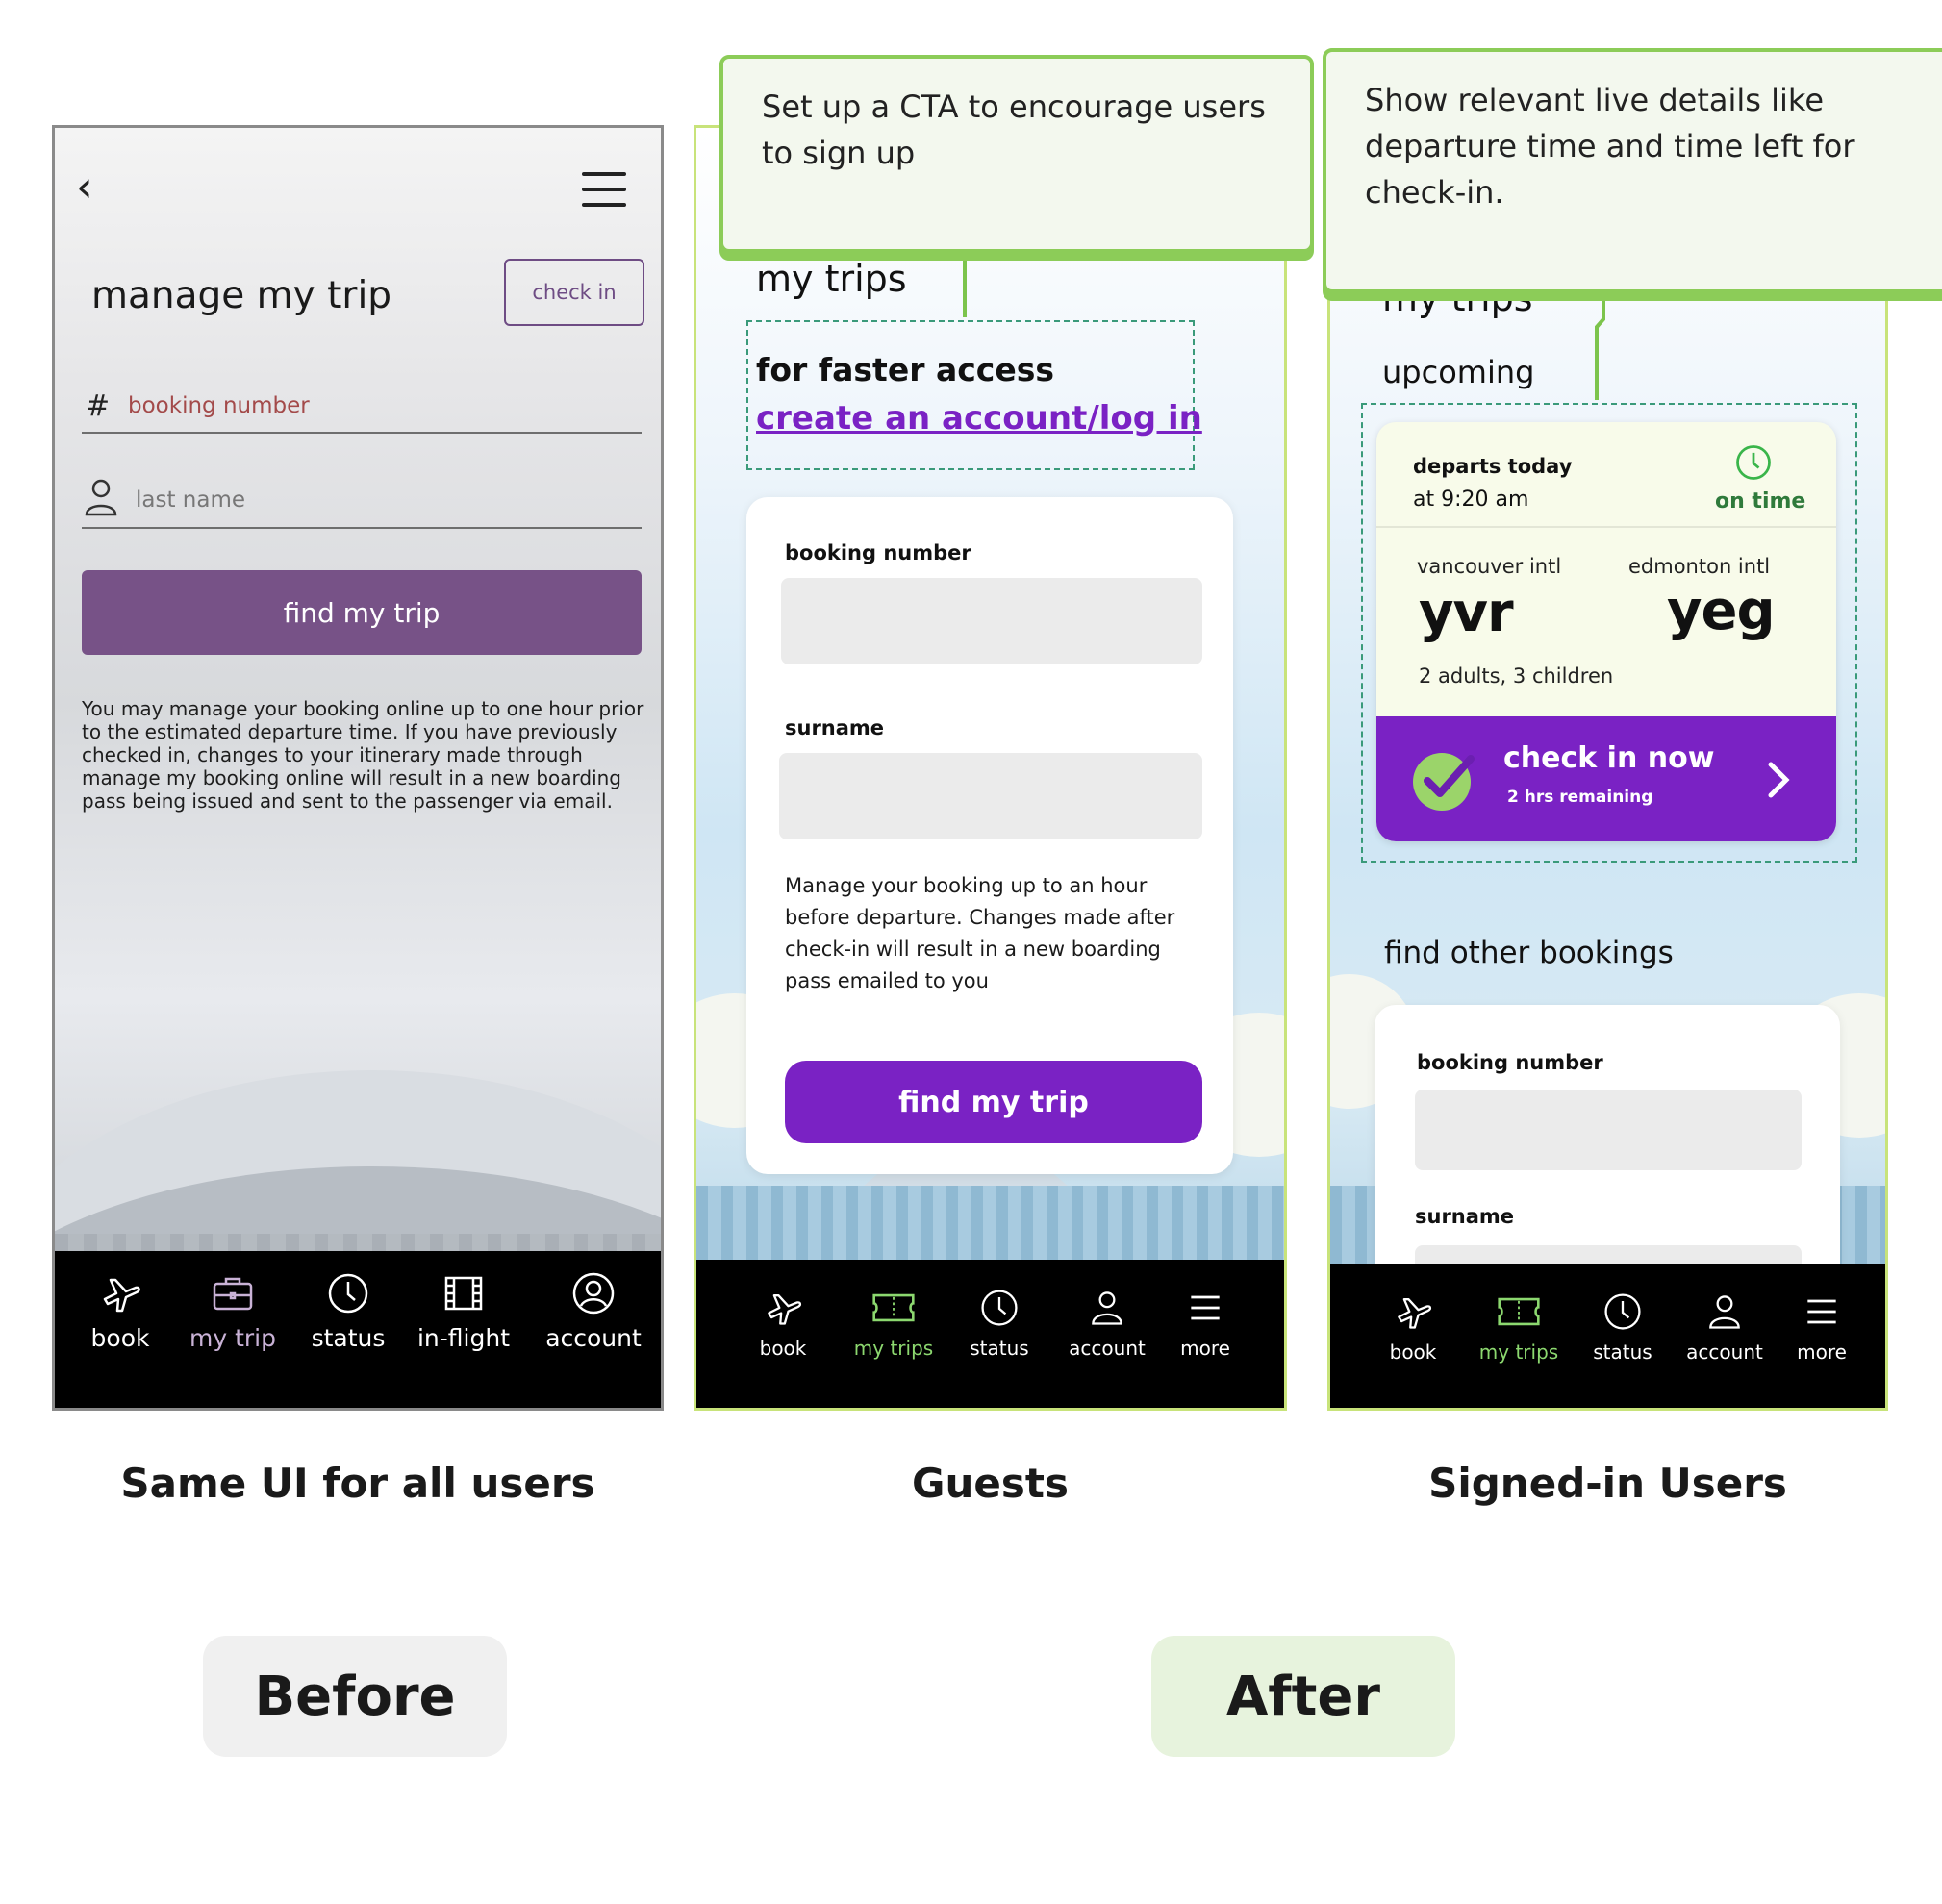 The height and width of the screenshot is (1904, 1942). Describe the element at coordinates (355, 1696) in the screenshot. I see `before-label: Before` at that location.